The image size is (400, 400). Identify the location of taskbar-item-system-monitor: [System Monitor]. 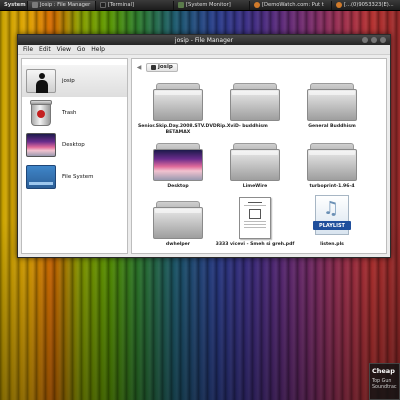
(212, 5).